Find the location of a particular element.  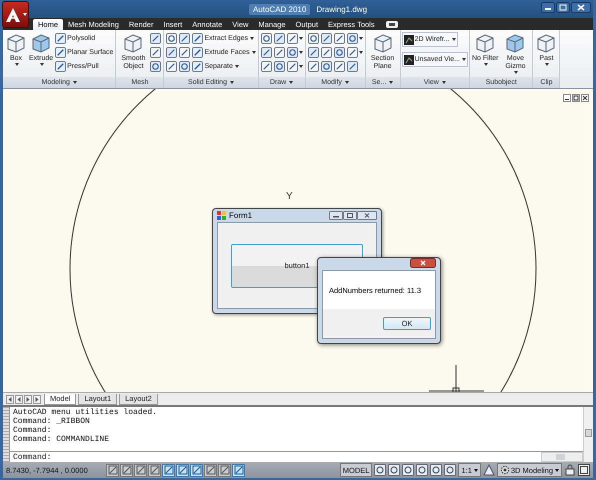

viewport-minimize-icon is located at coordinates (567, 98).